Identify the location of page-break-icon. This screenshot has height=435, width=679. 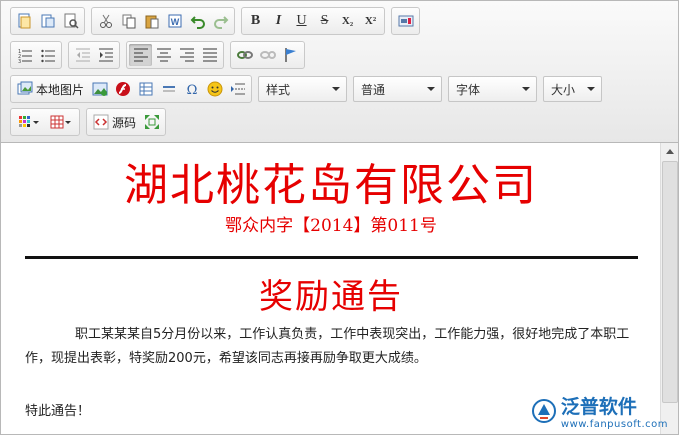
(237, 89).